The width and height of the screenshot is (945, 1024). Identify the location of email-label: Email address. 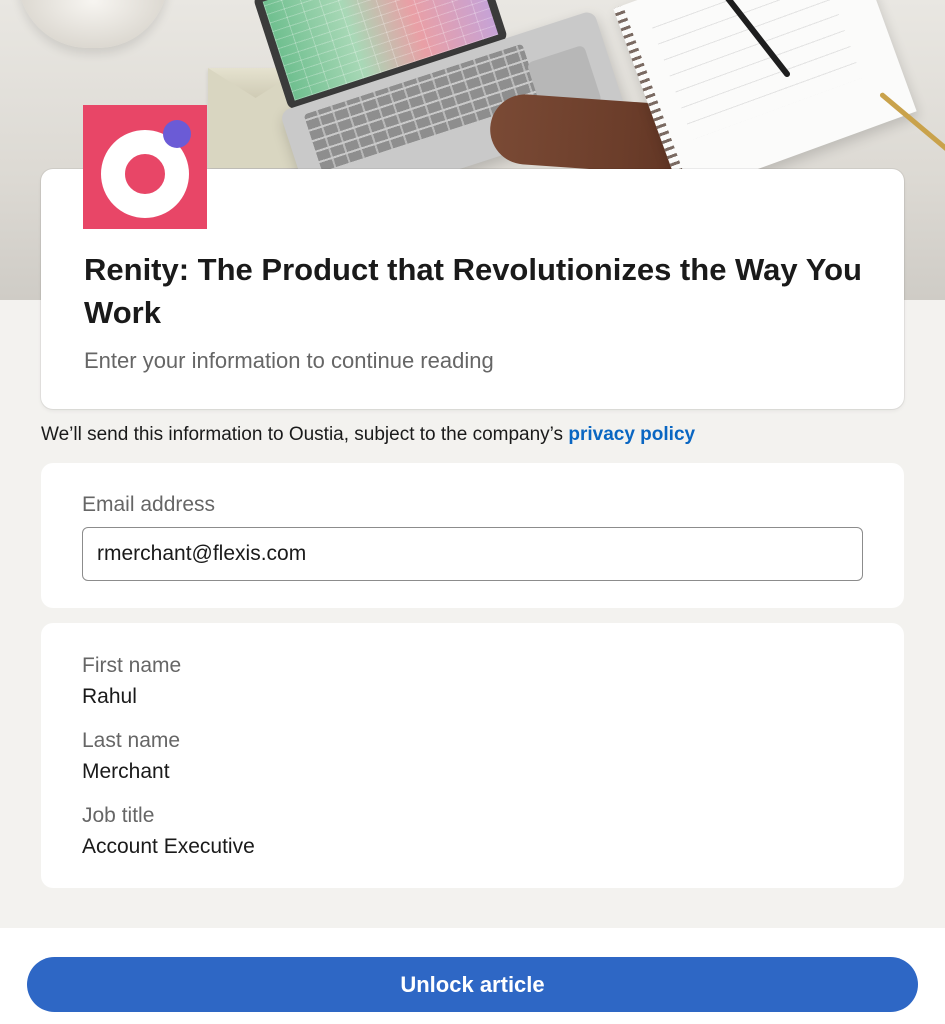
(149, 504).